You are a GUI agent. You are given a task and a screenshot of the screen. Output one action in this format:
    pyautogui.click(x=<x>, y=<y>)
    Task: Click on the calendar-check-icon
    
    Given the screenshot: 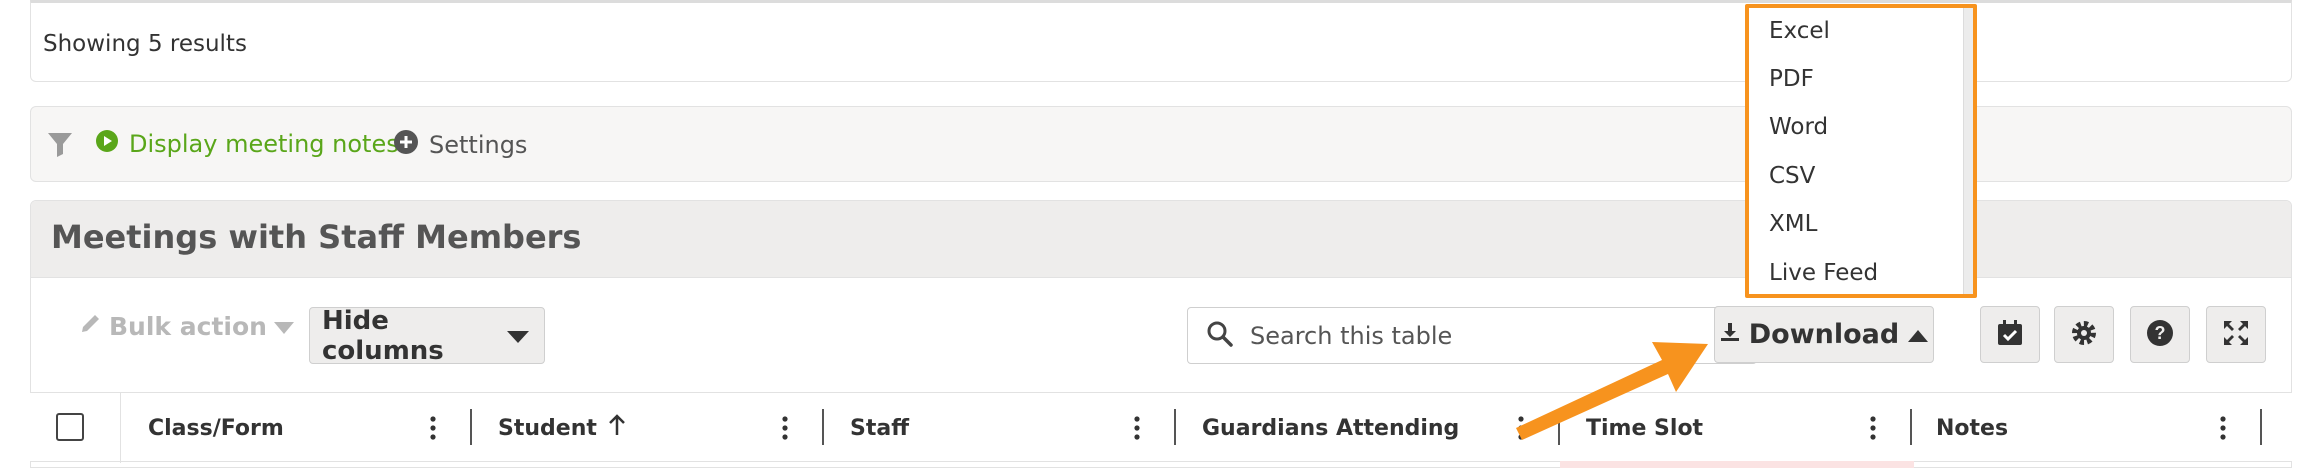 What is the action you would take?
    pyautogui.click(x=2010, y=335)
    